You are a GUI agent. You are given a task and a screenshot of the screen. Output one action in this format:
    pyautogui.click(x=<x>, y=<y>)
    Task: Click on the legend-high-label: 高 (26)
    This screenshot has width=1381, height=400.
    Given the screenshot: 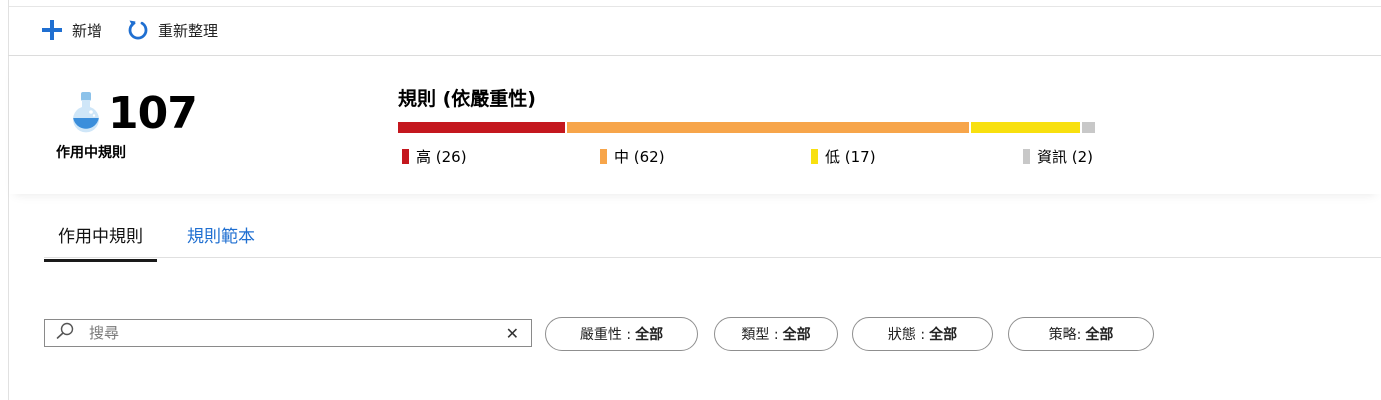 What is the action you would take?
    pyautogui.click(x=441, y=157)
    